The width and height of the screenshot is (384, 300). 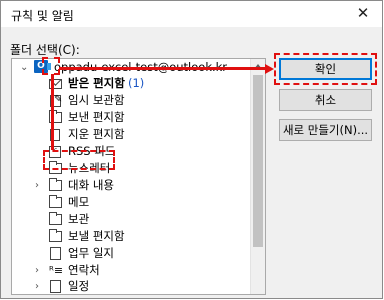 I want to click on tree-item-label: 대화 내용, so click(x=91, y=185).